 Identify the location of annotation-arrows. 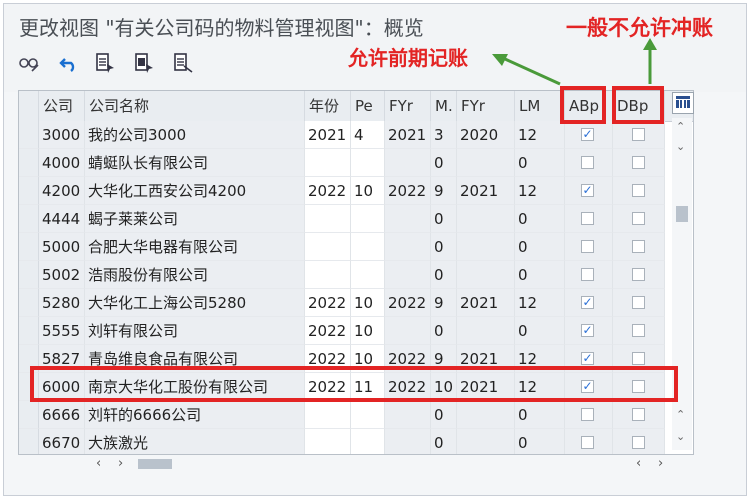
(574, 62).